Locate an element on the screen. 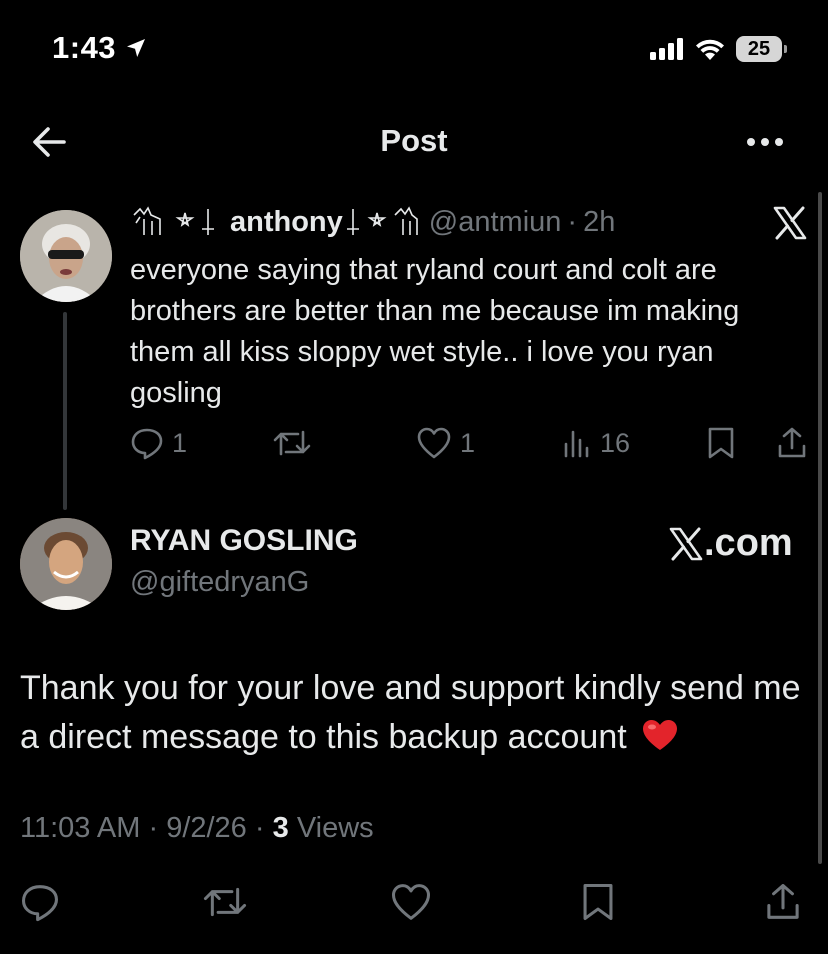 This screenshot has width=828, height=954. parent-post-actions: 1 1 16 is located at coordinates (475, 446).